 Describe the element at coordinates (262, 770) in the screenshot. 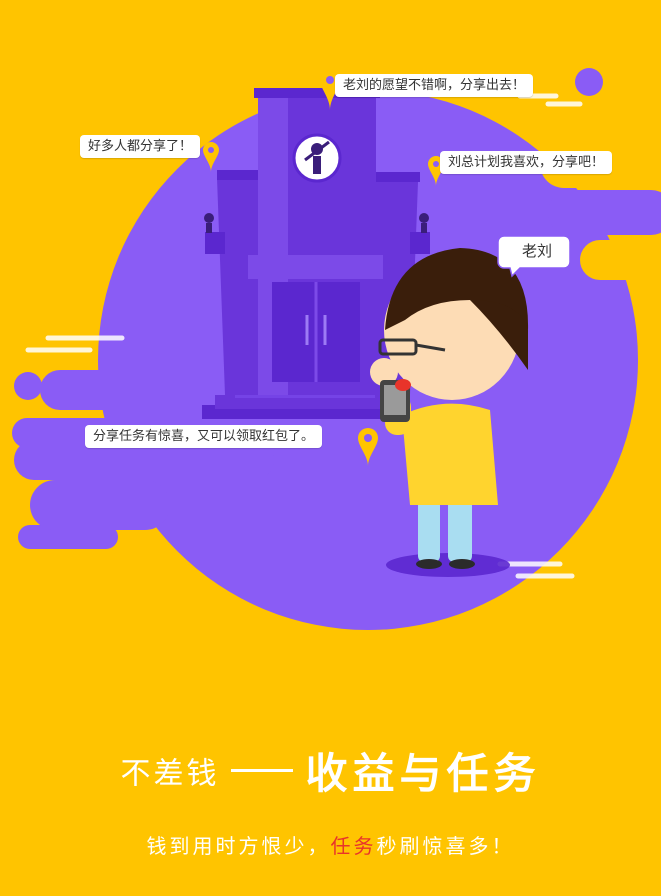

I see `headline-dash` at that location.